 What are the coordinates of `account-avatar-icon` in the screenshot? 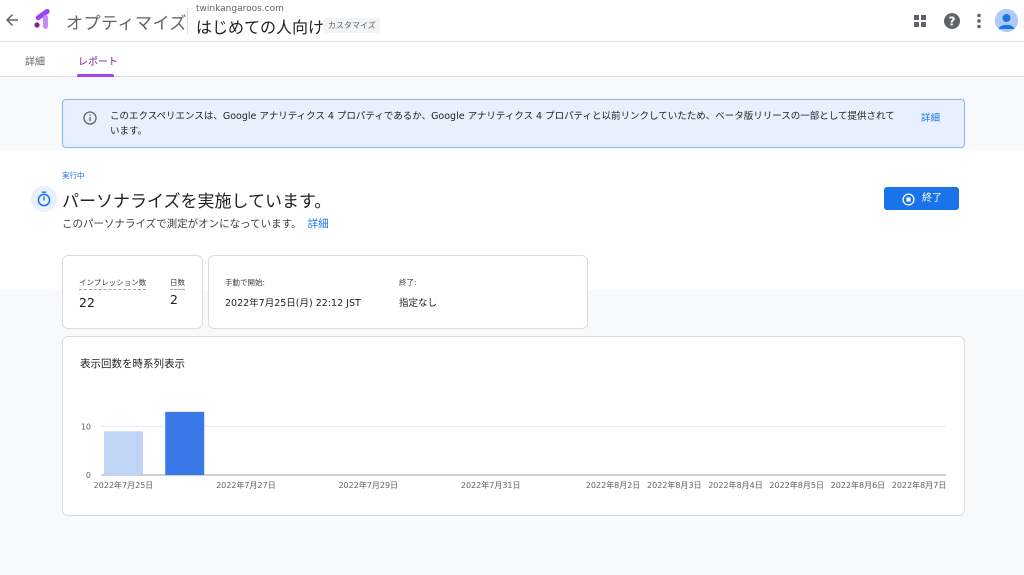 It's located at (1006, 20).